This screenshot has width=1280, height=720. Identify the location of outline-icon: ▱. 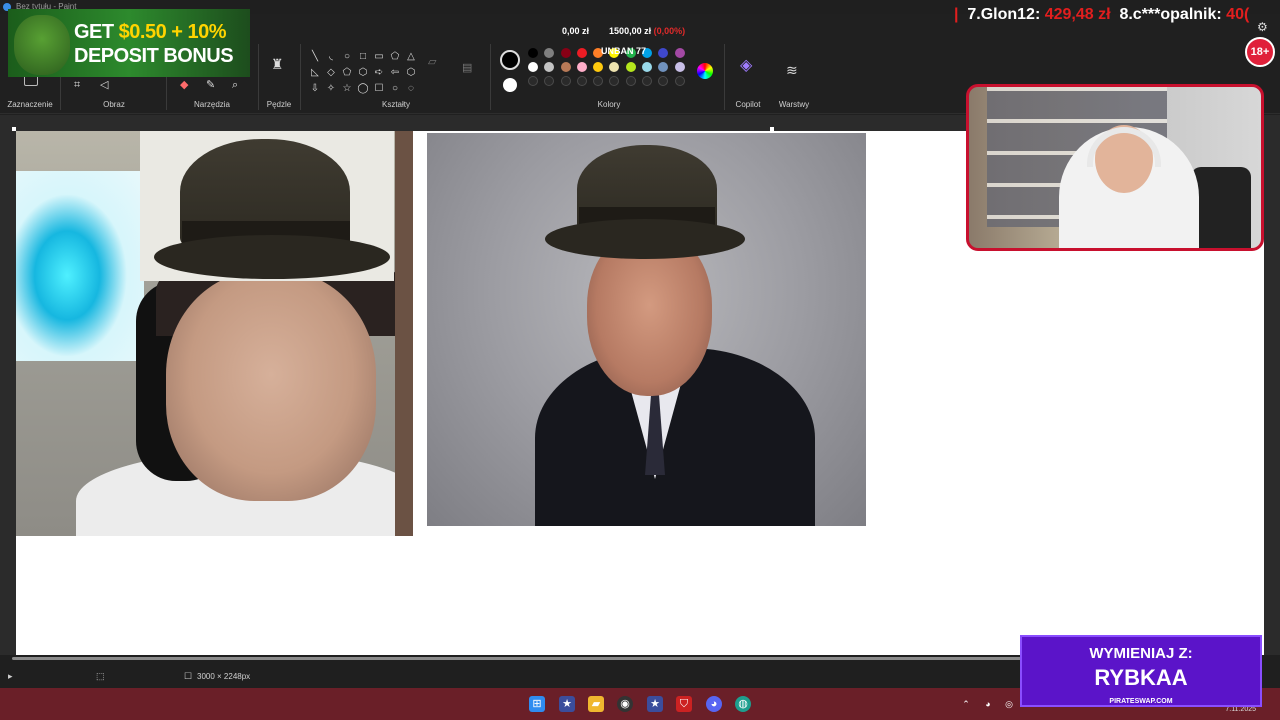
(432, 62).